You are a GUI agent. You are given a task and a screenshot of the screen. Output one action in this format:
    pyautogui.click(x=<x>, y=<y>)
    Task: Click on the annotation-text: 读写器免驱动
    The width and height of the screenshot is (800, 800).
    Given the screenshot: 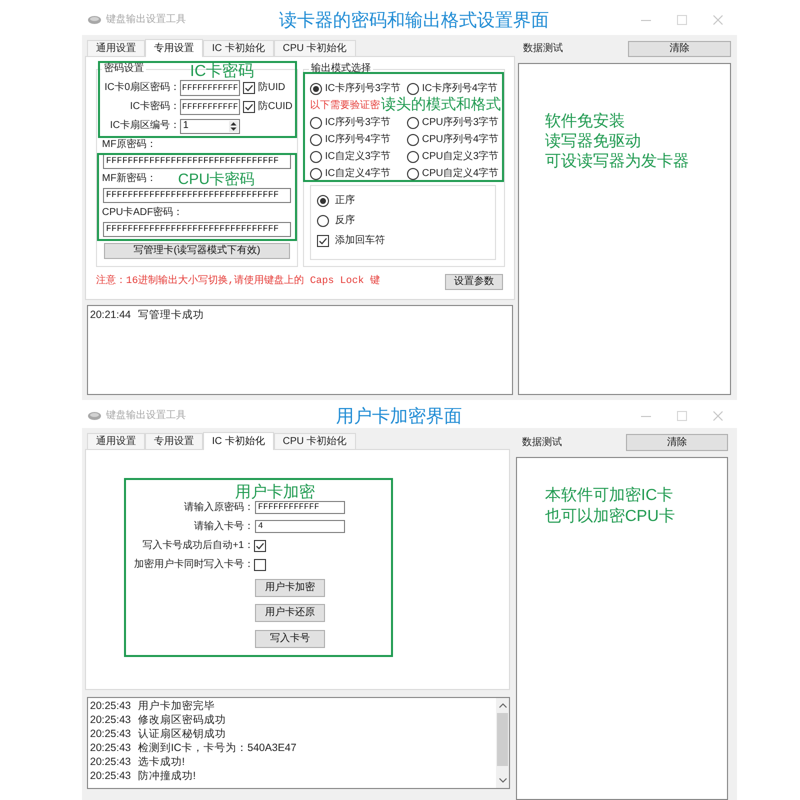 What is the action you would take?
    pyautogui.click(x=593, y=142)
    